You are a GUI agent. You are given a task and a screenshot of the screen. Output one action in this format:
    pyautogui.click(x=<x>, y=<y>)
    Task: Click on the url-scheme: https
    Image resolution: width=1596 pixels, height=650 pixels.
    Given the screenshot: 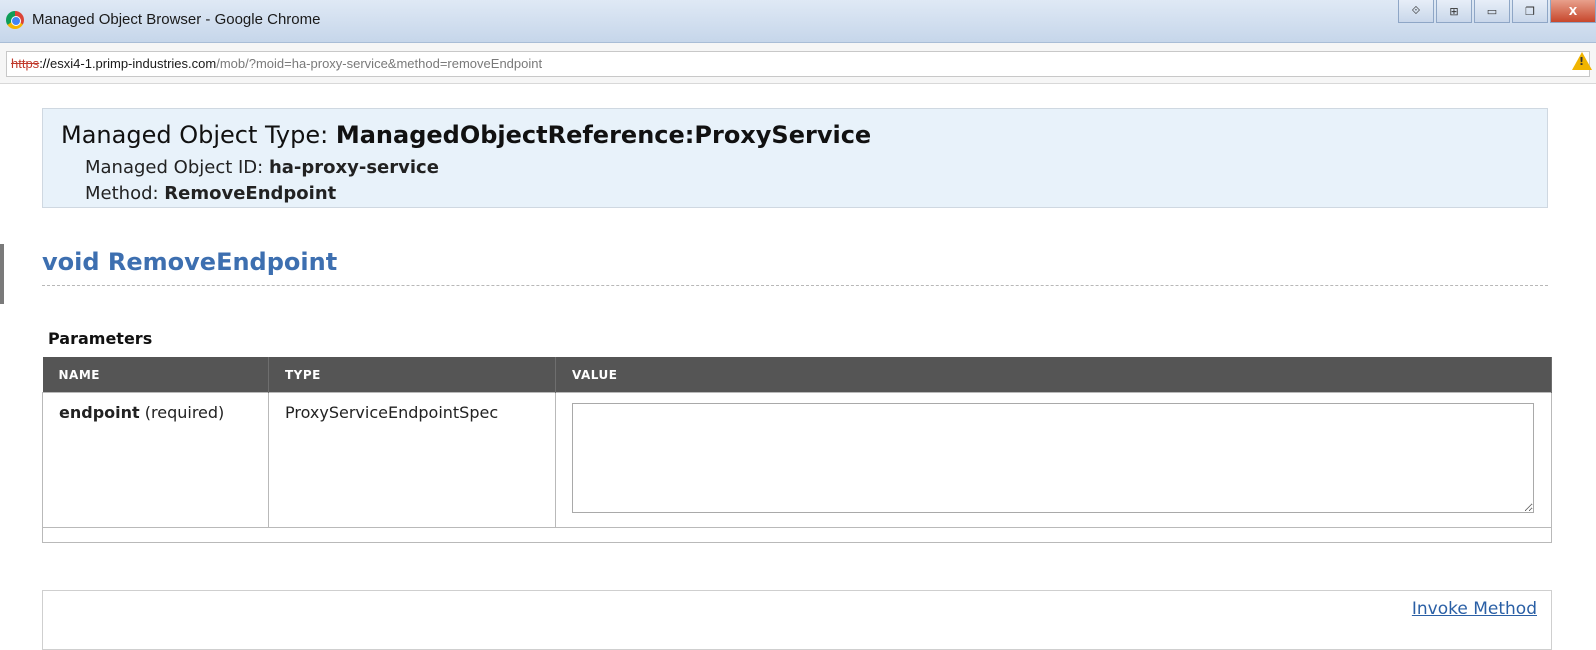 What is the action you would take?
    pyautogui.click(x=25, y=63)
    